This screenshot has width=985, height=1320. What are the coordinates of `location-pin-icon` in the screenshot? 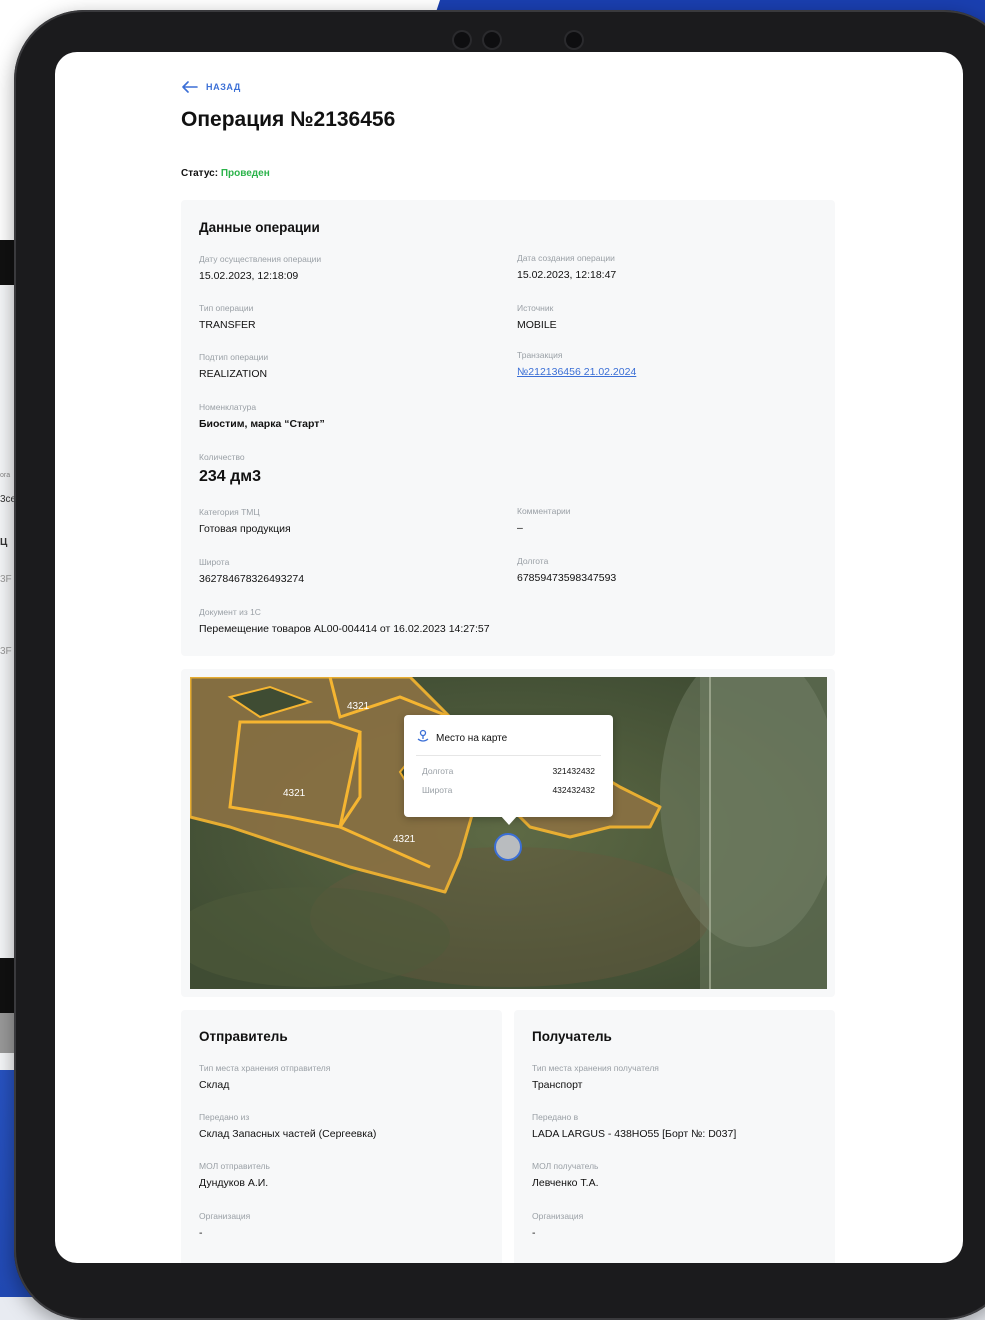 It's located at (423, 738).